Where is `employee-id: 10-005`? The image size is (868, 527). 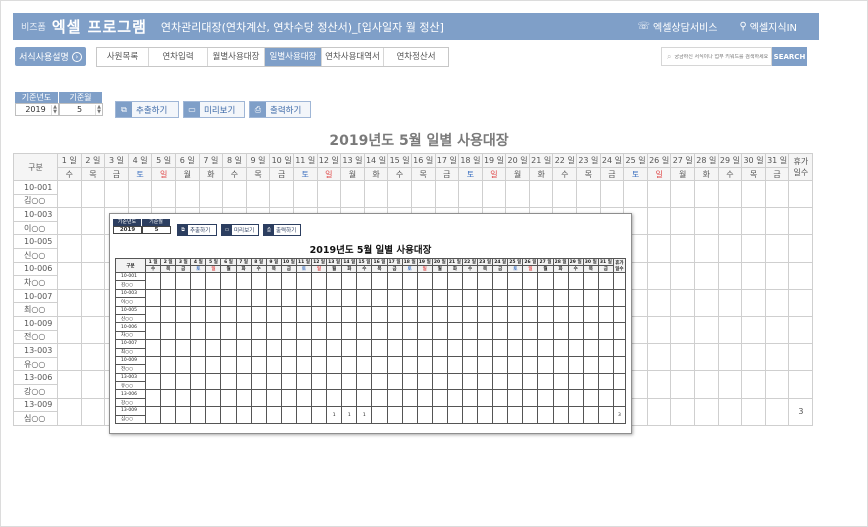 employee-id: 10-005 is located at coordinates (35, 241).